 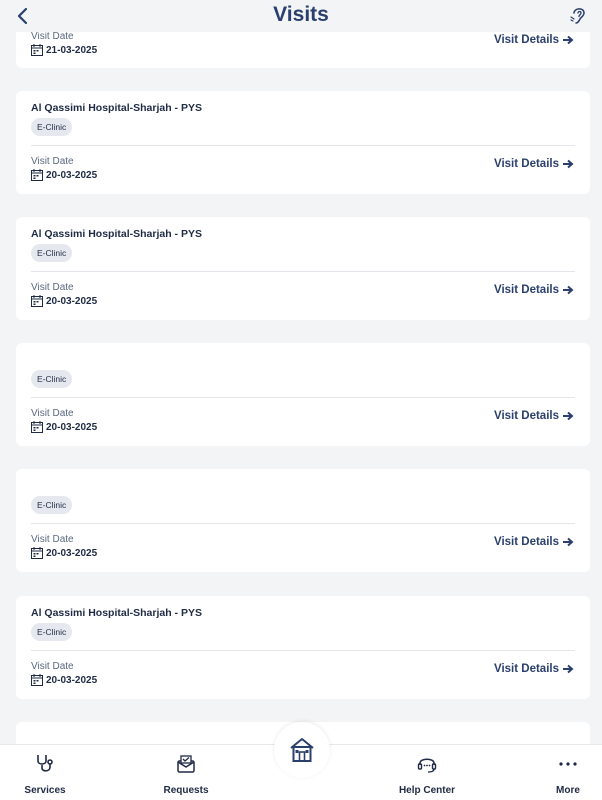 What do you see at coordinates (579, 15) in the screenshot?
I see `hearing-icon` at bounding box center [579, 15].